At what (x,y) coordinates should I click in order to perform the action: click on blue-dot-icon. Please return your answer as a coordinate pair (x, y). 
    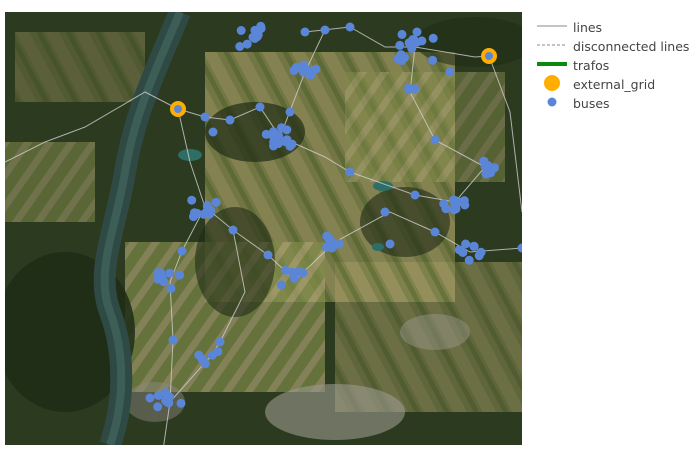
    Looking at the image, I should click on (552, 102).